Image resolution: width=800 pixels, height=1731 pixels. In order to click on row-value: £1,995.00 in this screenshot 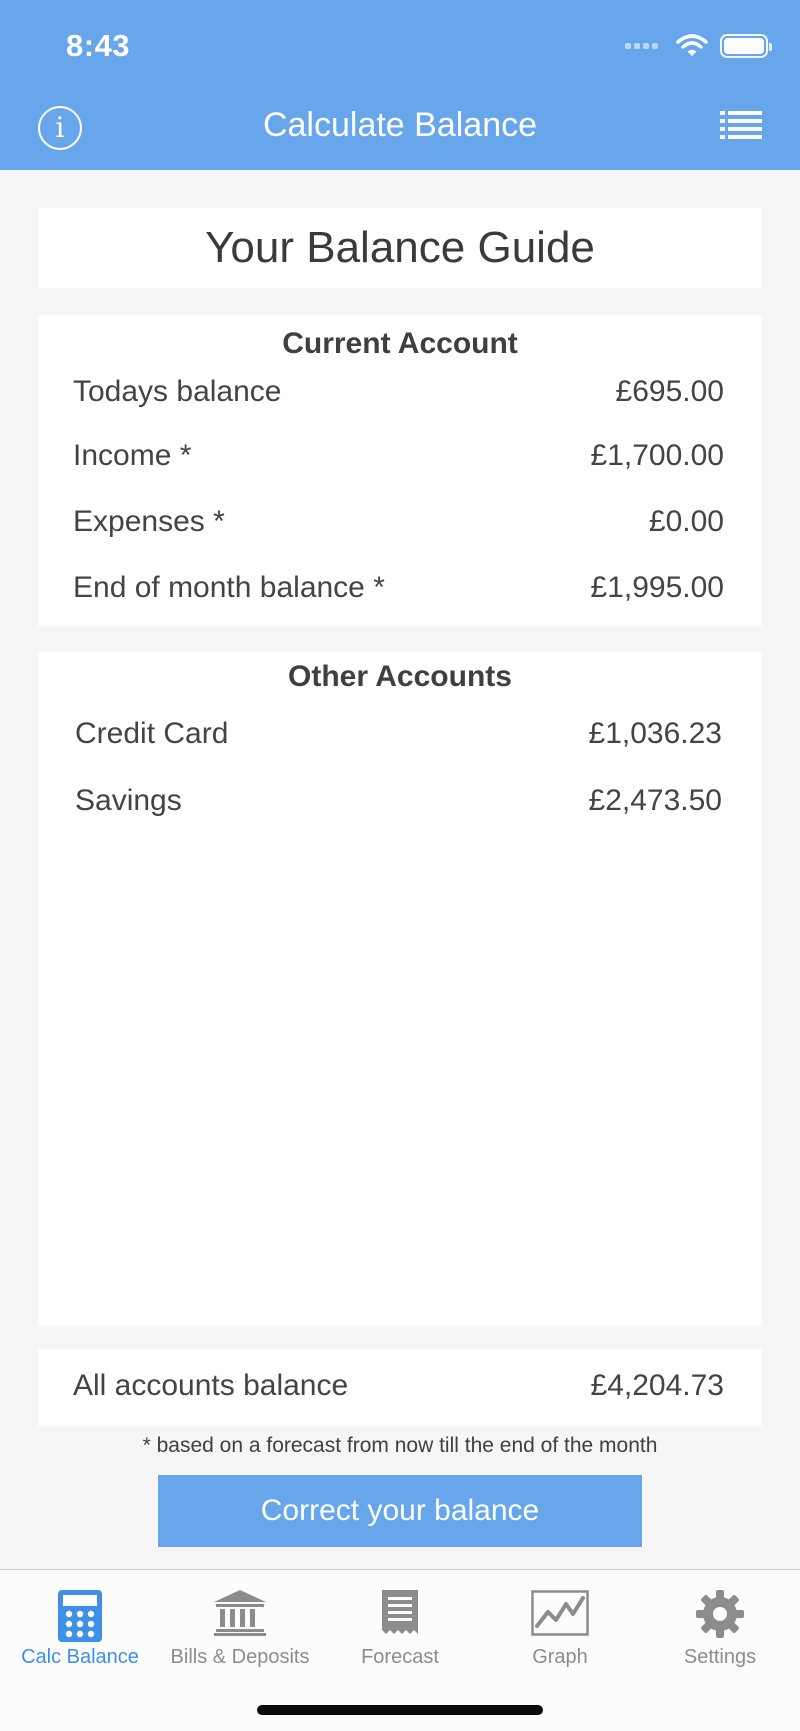, I will do `click(657, 587)`.